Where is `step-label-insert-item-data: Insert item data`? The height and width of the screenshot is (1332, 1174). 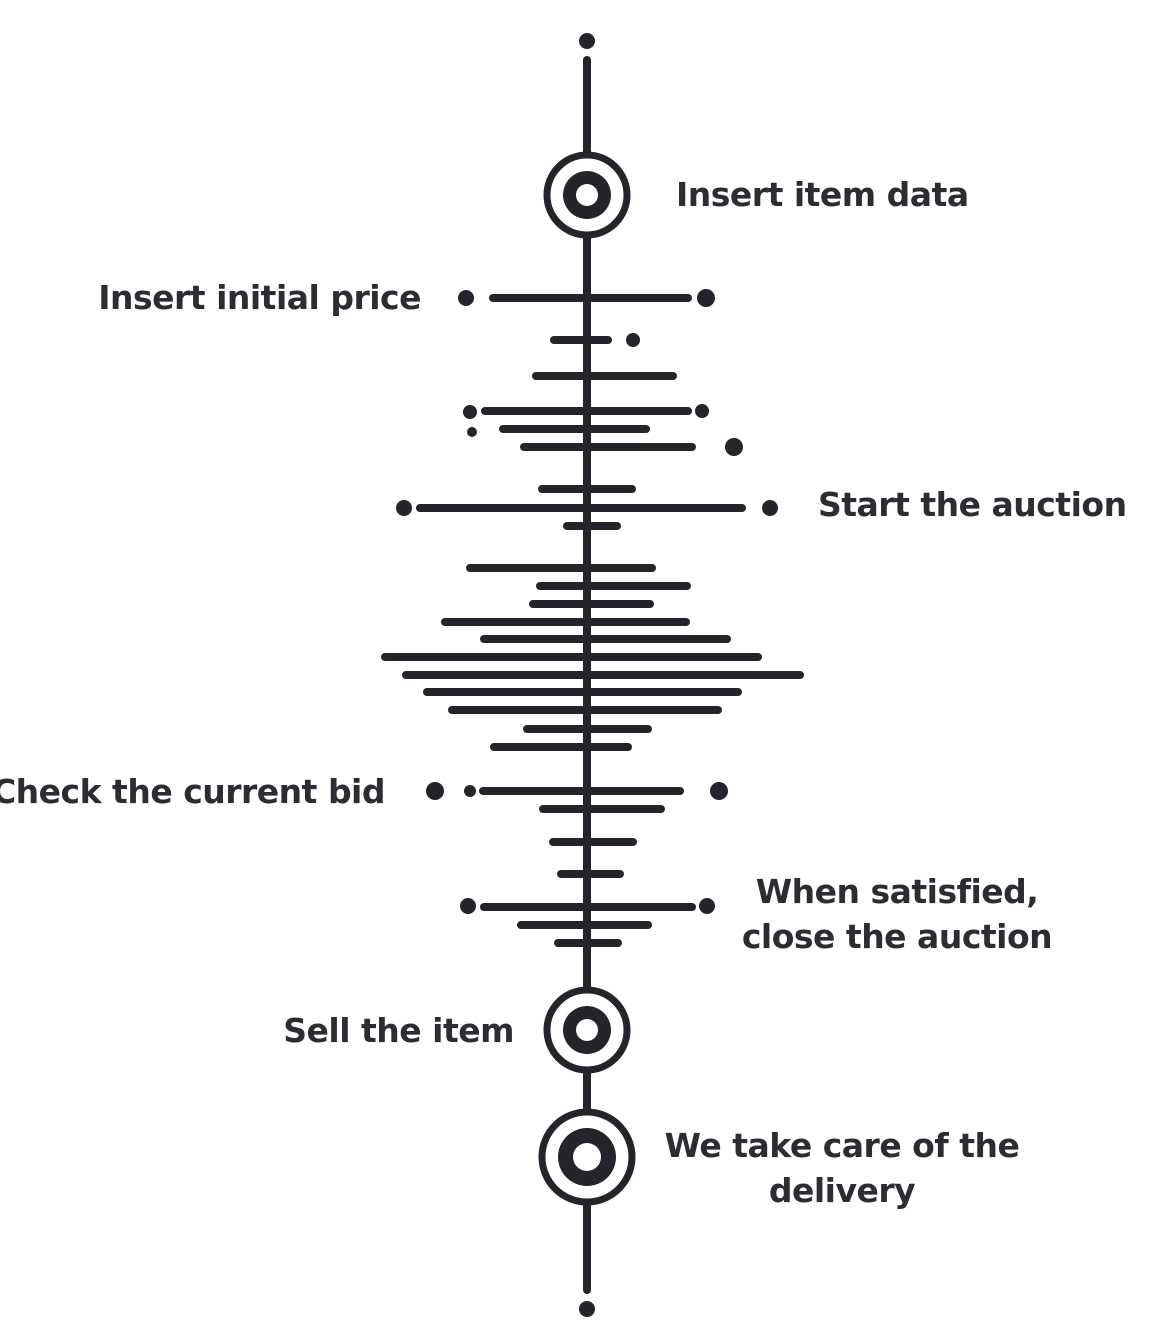
step-label-insert-item-data: Insert item data is located at coordinates (822, 194).